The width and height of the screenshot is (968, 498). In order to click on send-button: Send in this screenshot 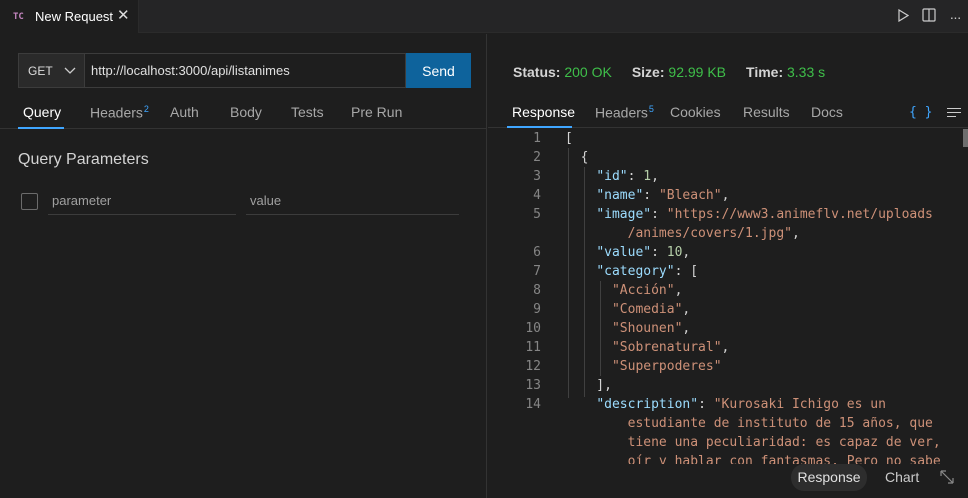, I will do `click(438, 70)`.